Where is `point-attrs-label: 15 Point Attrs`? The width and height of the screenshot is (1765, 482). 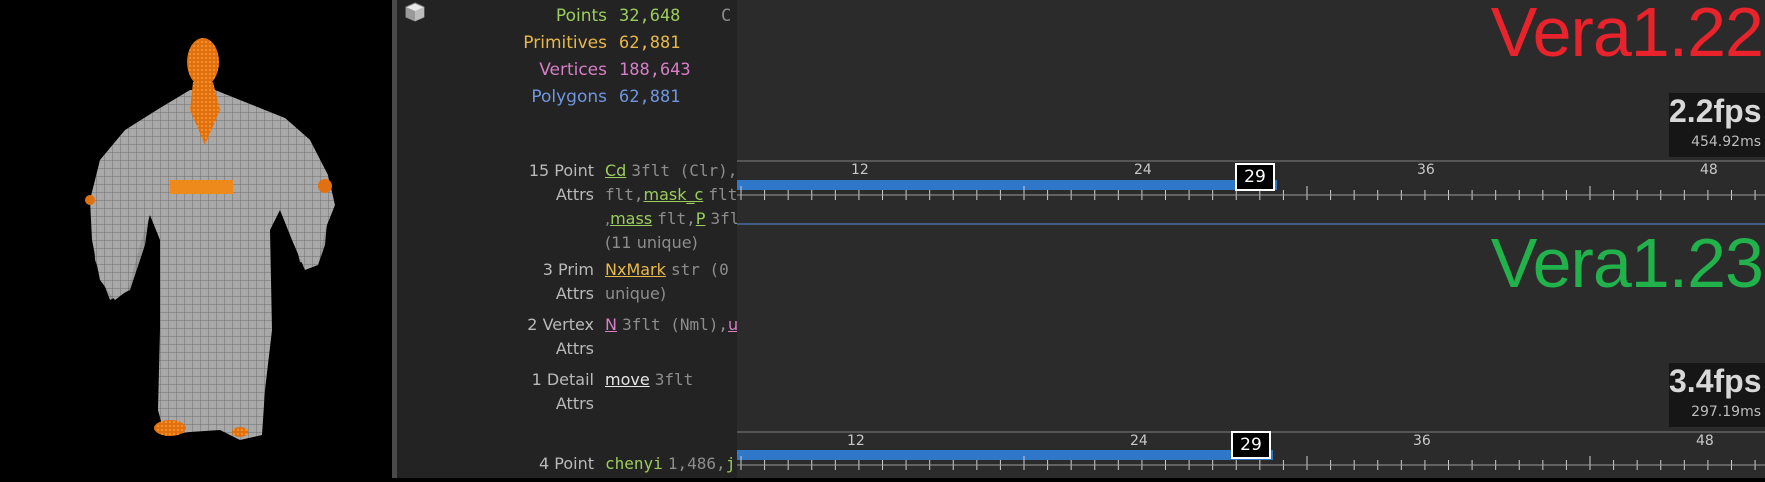
point-attrs-label: 15 Point Attrs is located at coordinates (495, 183).